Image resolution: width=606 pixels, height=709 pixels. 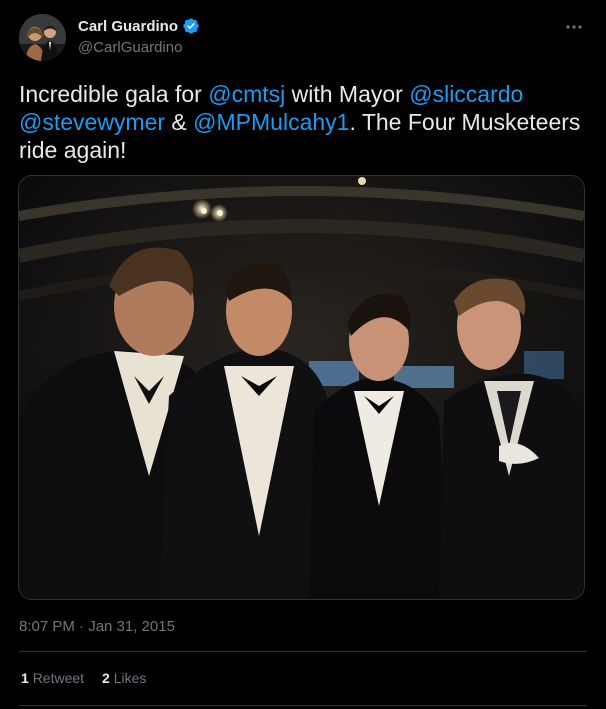 I want to click on mention-link: @MPMulcahy1, so click(x=271, y=122).